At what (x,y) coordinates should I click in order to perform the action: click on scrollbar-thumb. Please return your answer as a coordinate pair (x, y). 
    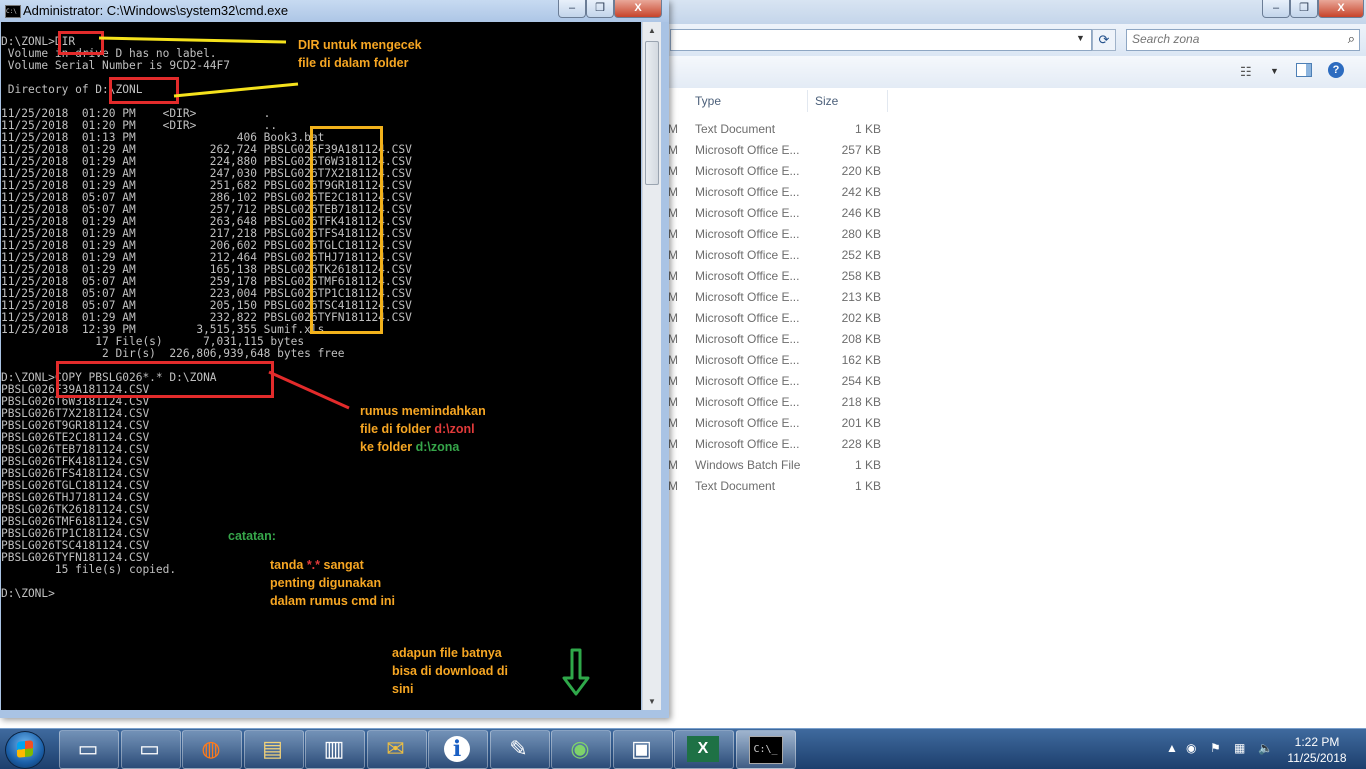
    Looking at the image, I should click on (652, 113).